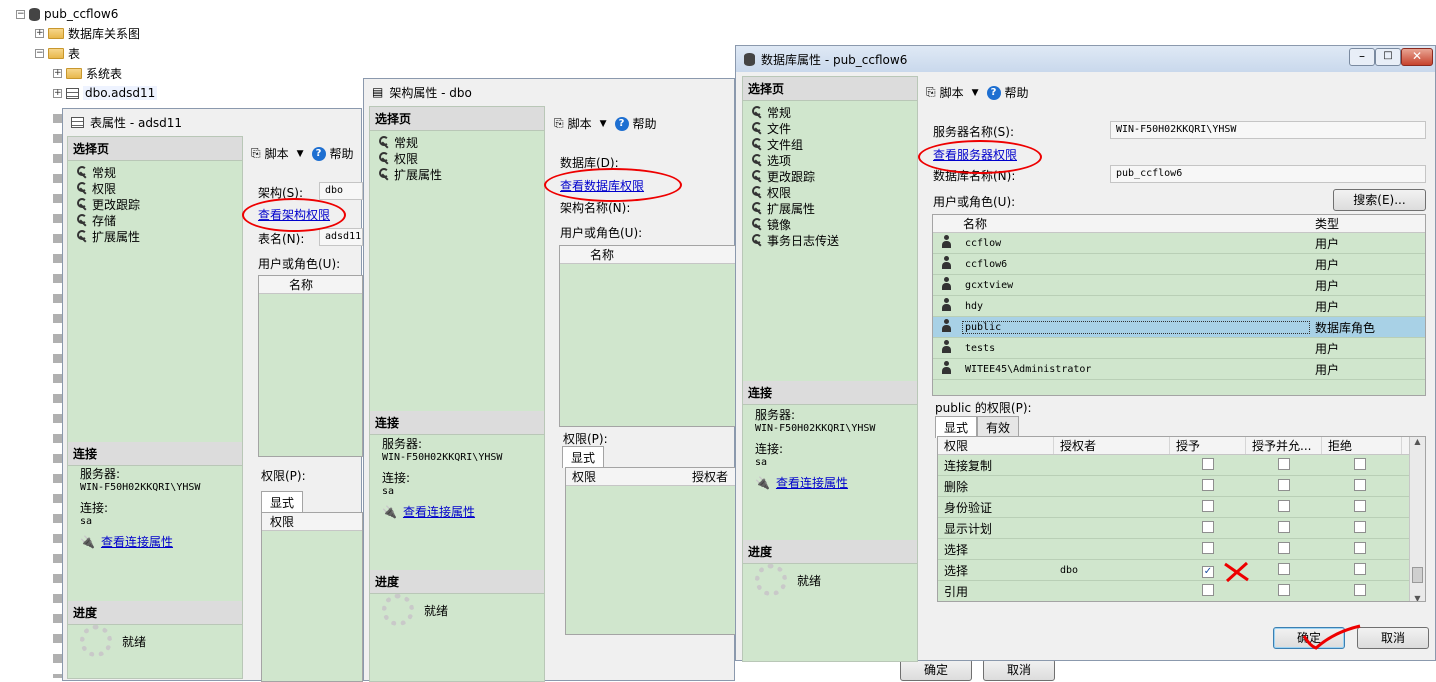 This screenshot has width=1436, height=682. What do you see at coordinates (996, 445) in the screenshot?
I see `perm-column-header: 权限` at bounding box center [996, 445].